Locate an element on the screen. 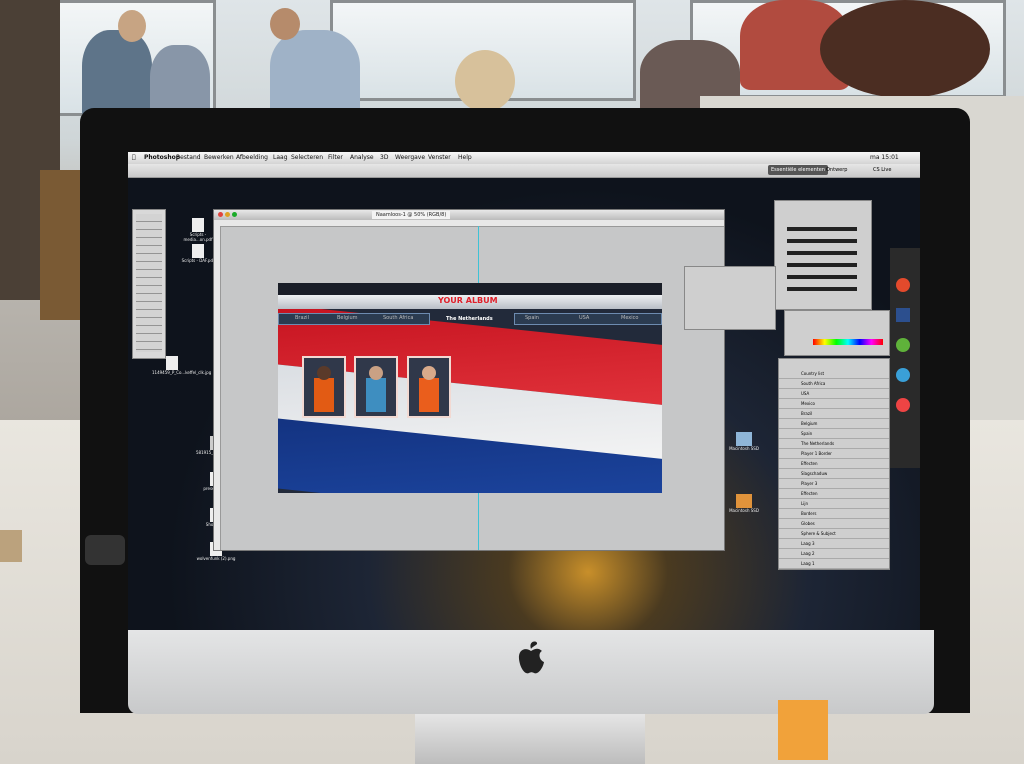 This screenshot has width=1024, height=764. album-title: YOUR ALBUM is located at coordinates (468, 300).